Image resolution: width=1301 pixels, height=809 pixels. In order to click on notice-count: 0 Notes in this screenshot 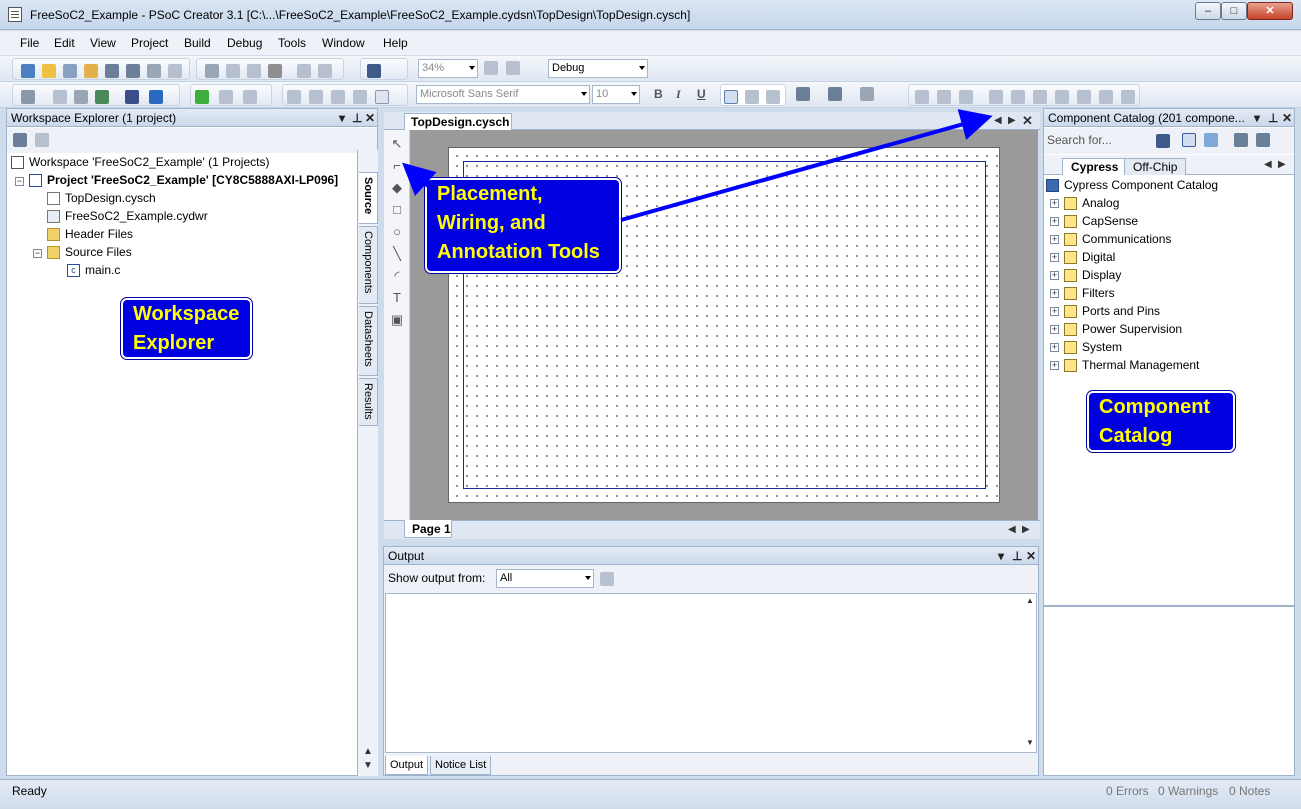, I will do `click(1249, 791)`.